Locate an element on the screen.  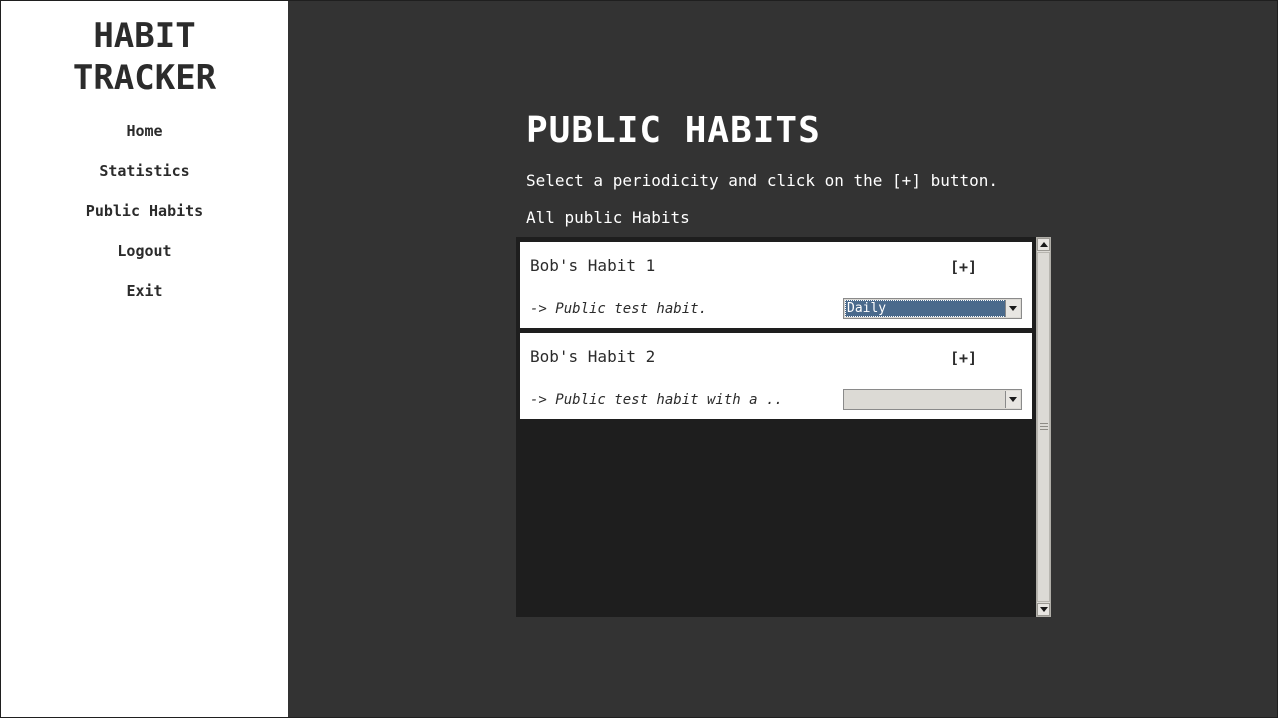
sidebar-item-logout: Logout is located at coordinates (144, 251).